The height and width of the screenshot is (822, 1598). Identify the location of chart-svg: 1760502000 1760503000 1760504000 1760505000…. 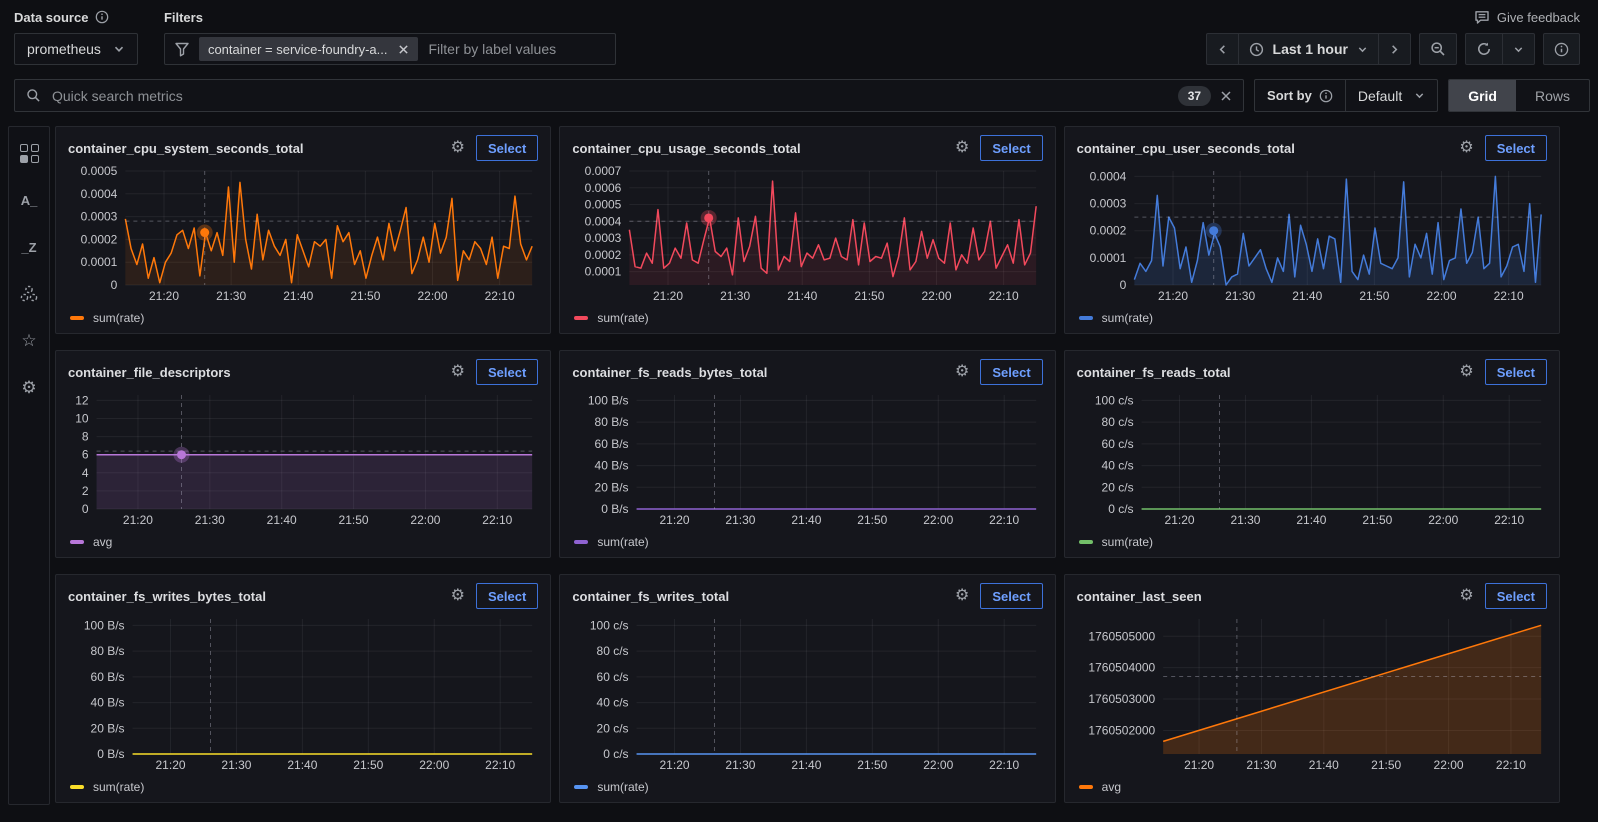
(1312, 692).